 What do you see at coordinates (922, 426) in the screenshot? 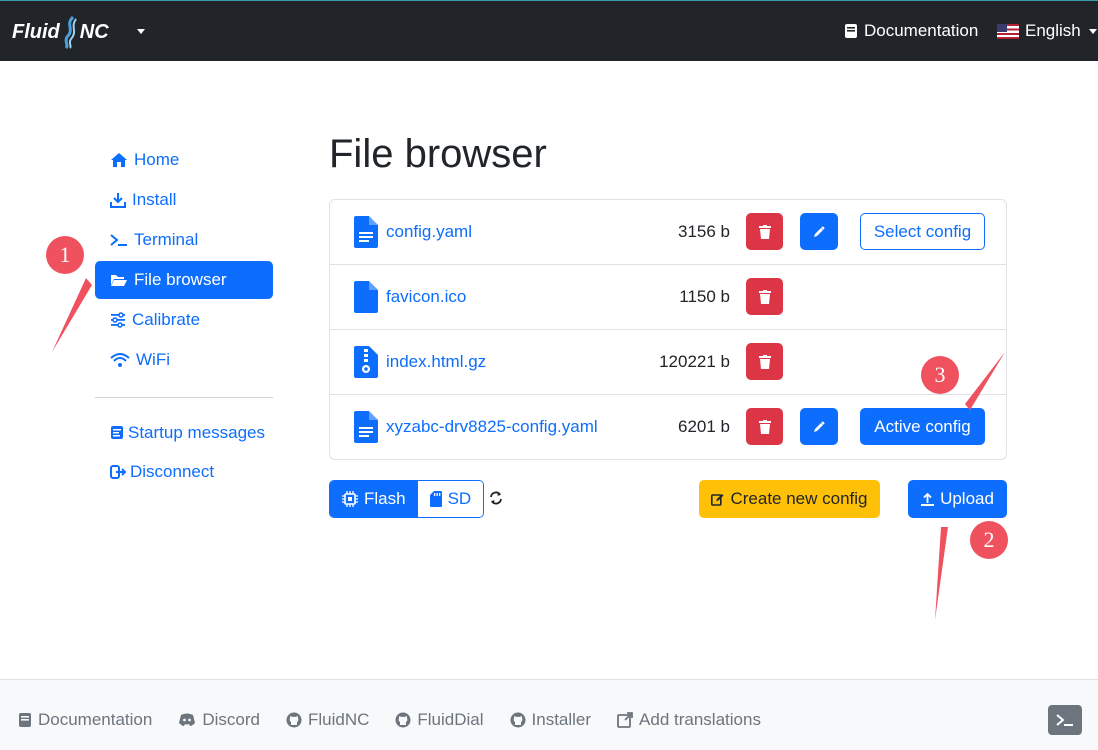
I see `active-config-button: Active config` at bounding box center [922, 426].